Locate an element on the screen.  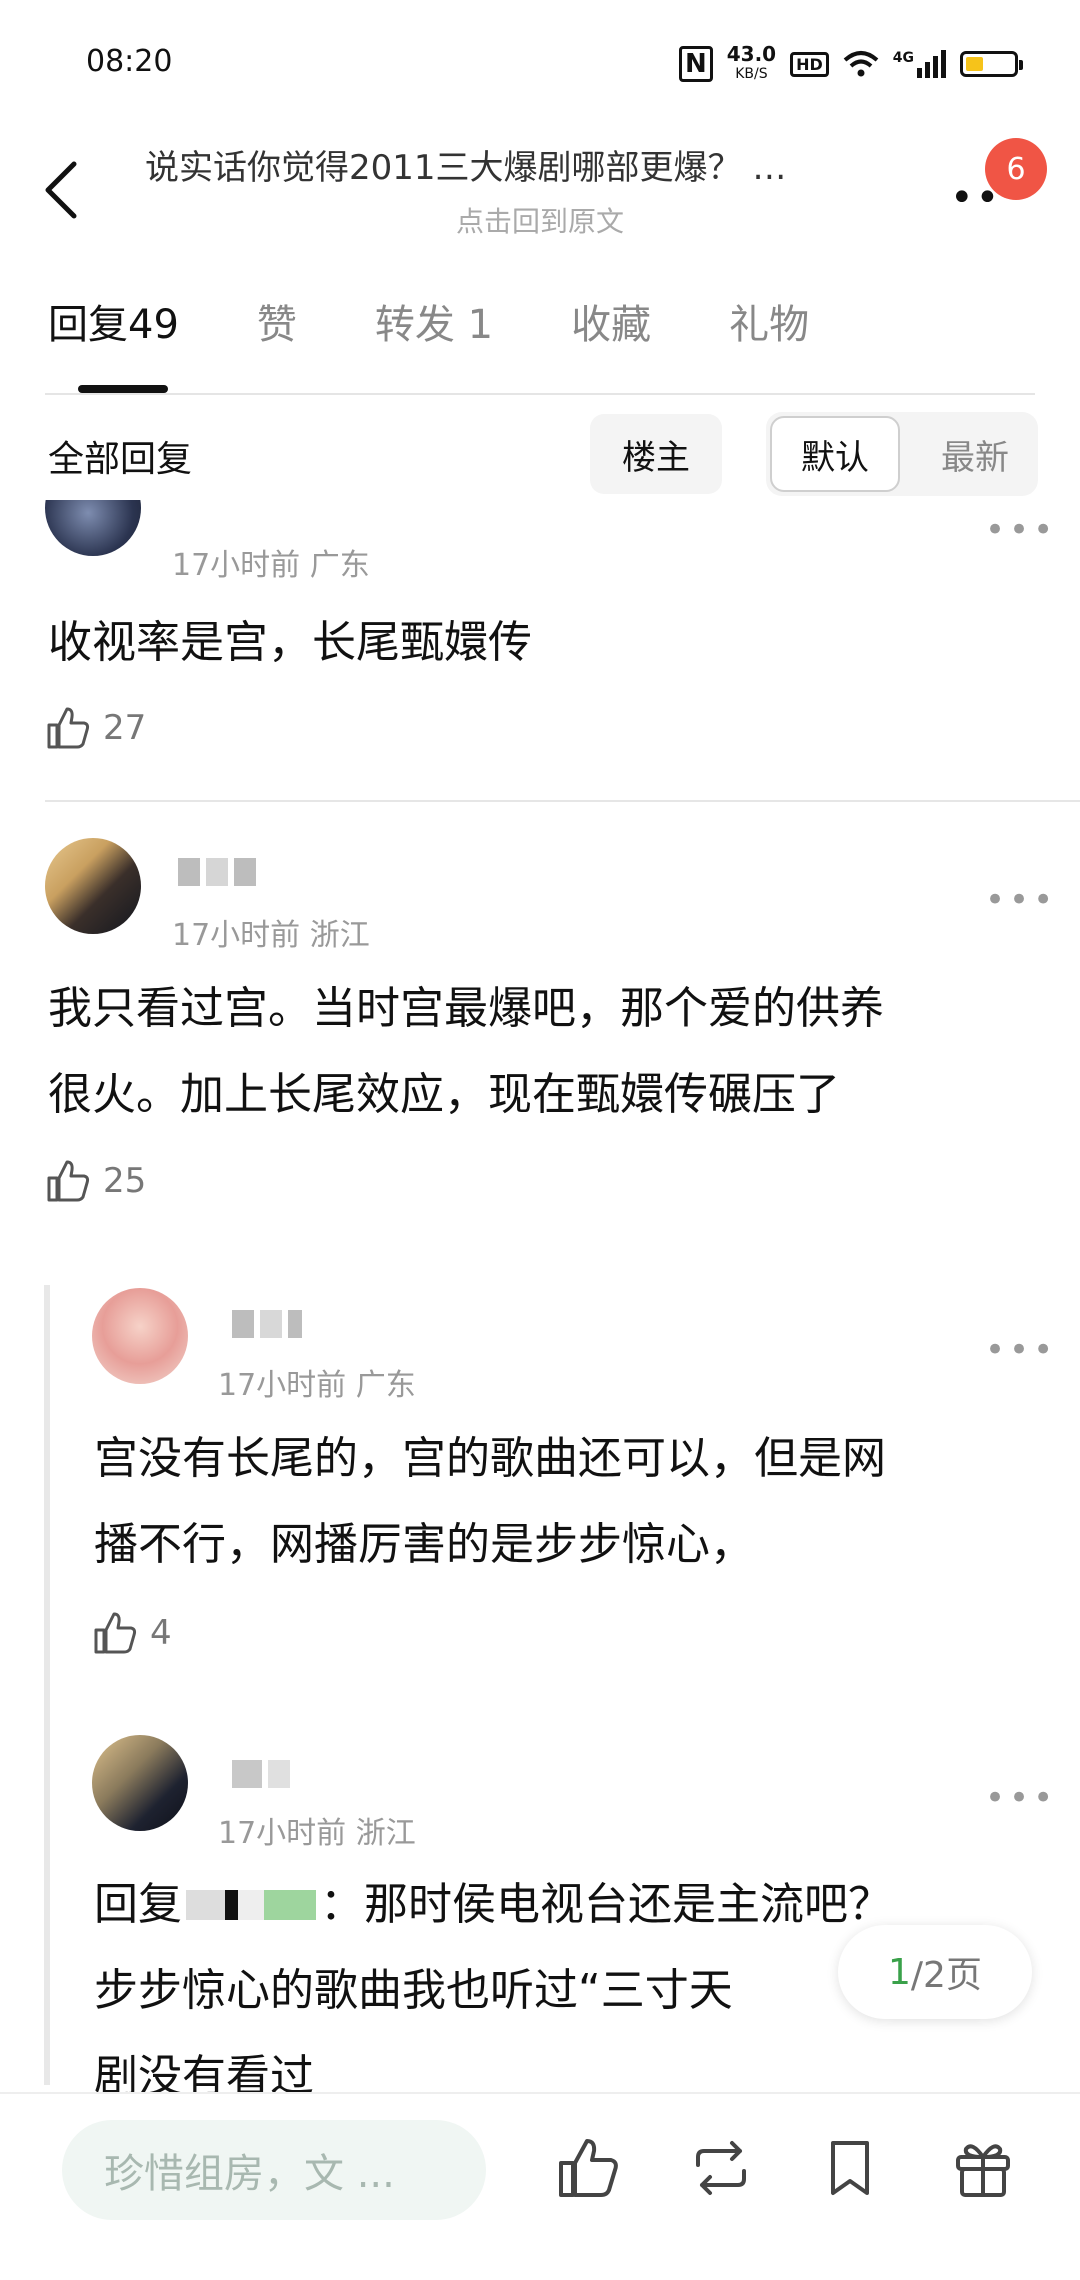
hd-icon: HD is located at coordinates (809, 64).